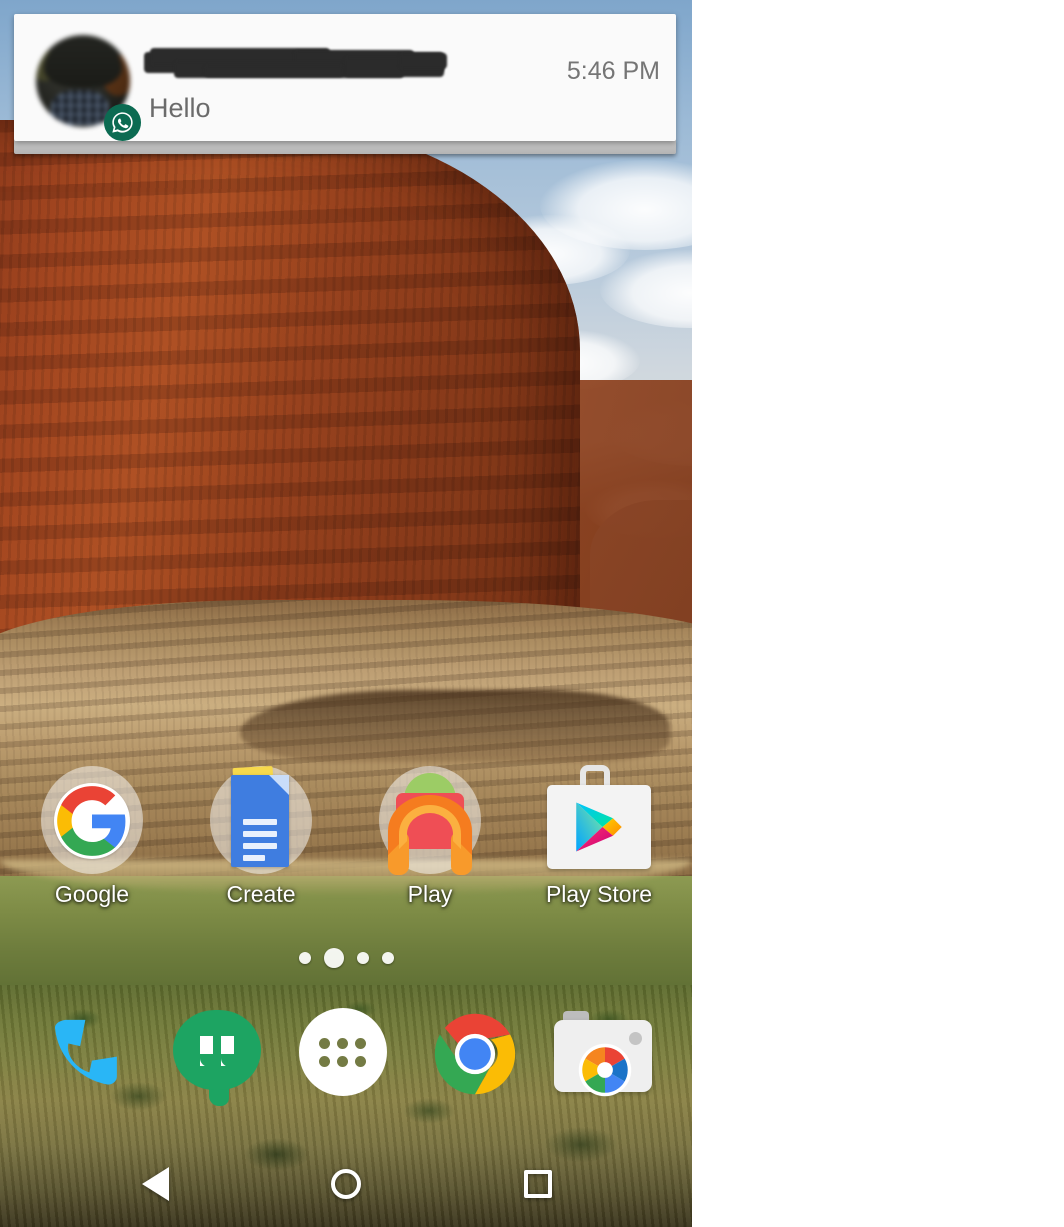  I want to click on google-docs-icon, so click(260, 821).